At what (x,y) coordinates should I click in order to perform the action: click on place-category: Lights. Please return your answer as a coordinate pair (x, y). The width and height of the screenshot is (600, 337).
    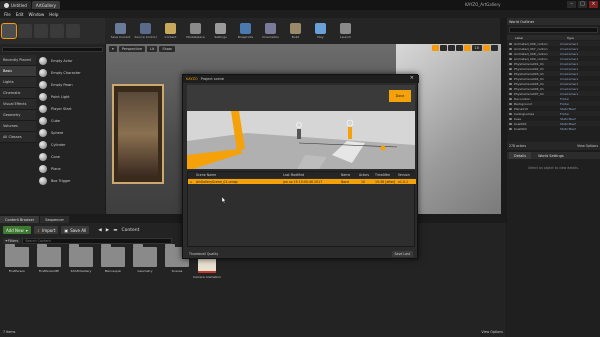
    Looking at the image, I should click on (18, 82).